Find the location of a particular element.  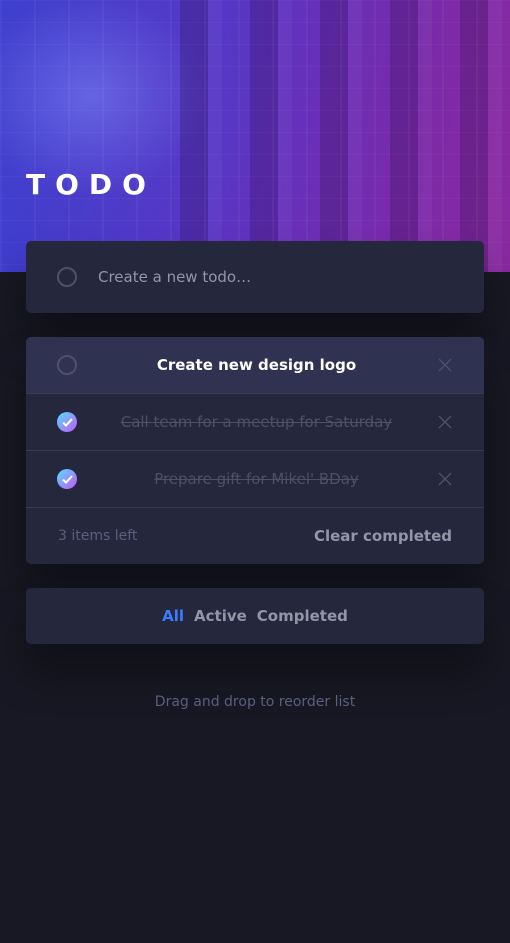

todo-item: Call team for a meetup for Saturday is located at coordinates (255, 422).